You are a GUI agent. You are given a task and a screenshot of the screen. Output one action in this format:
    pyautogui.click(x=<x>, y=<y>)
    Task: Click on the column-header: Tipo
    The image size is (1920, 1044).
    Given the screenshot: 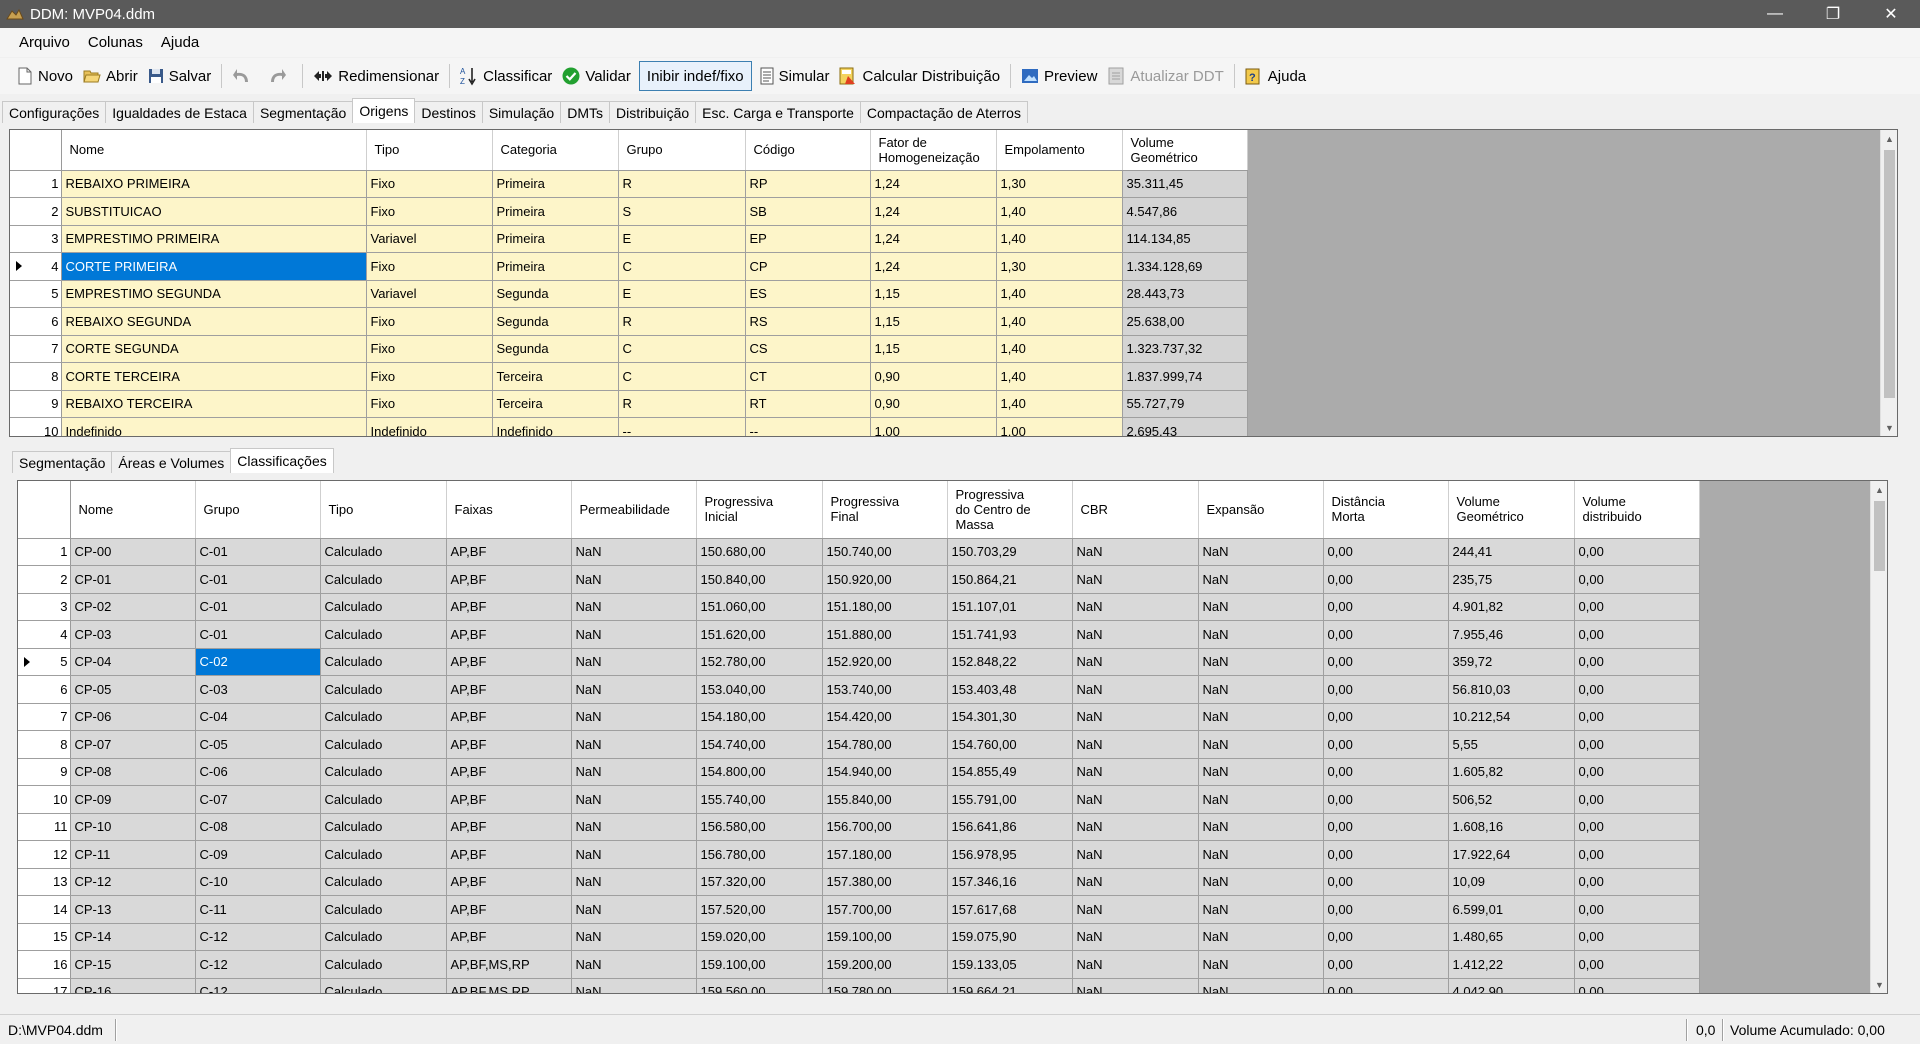 What is the action you would take?
    pyautogui.click(x=383, y=510)
    